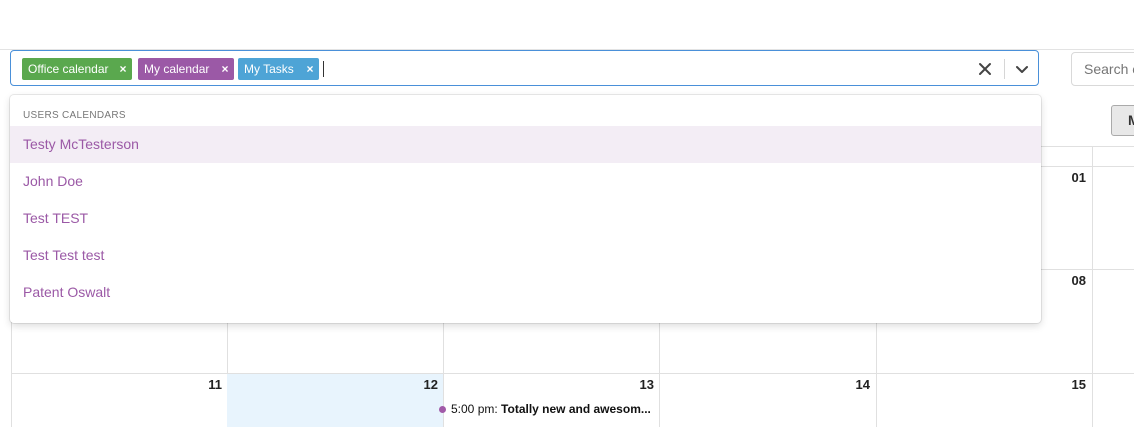  I want to click on top-bar, so click(567, 25).